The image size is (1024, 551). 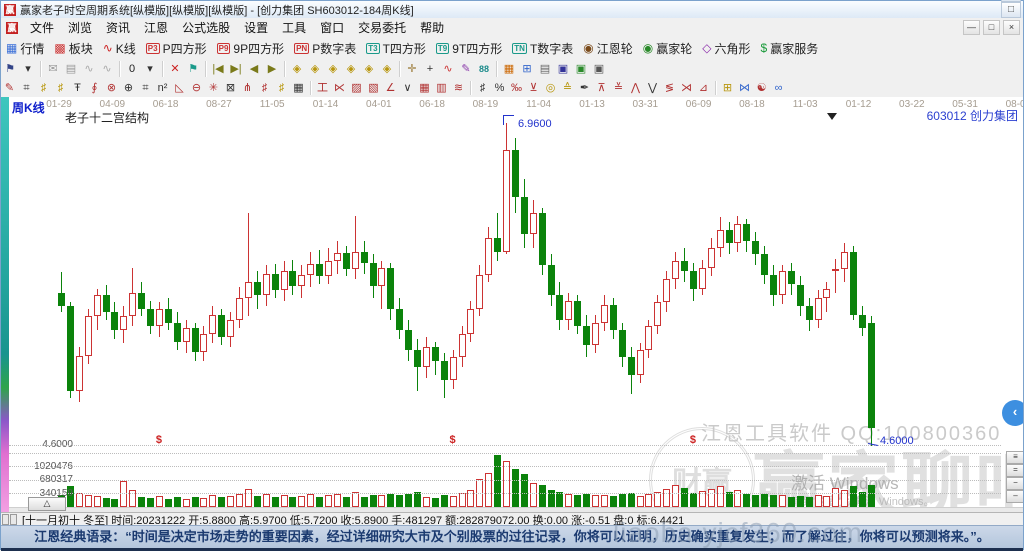 I want to click on vol-scale-0-button: –, so click(x=1014, y=496).